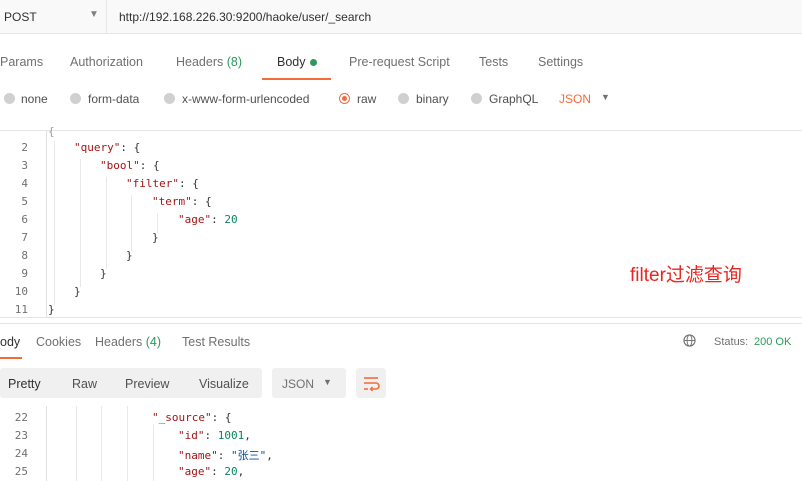  Describe the element at coordinates (493, 62) in the screenshot. I see `tab-tests: Tests` at that location.